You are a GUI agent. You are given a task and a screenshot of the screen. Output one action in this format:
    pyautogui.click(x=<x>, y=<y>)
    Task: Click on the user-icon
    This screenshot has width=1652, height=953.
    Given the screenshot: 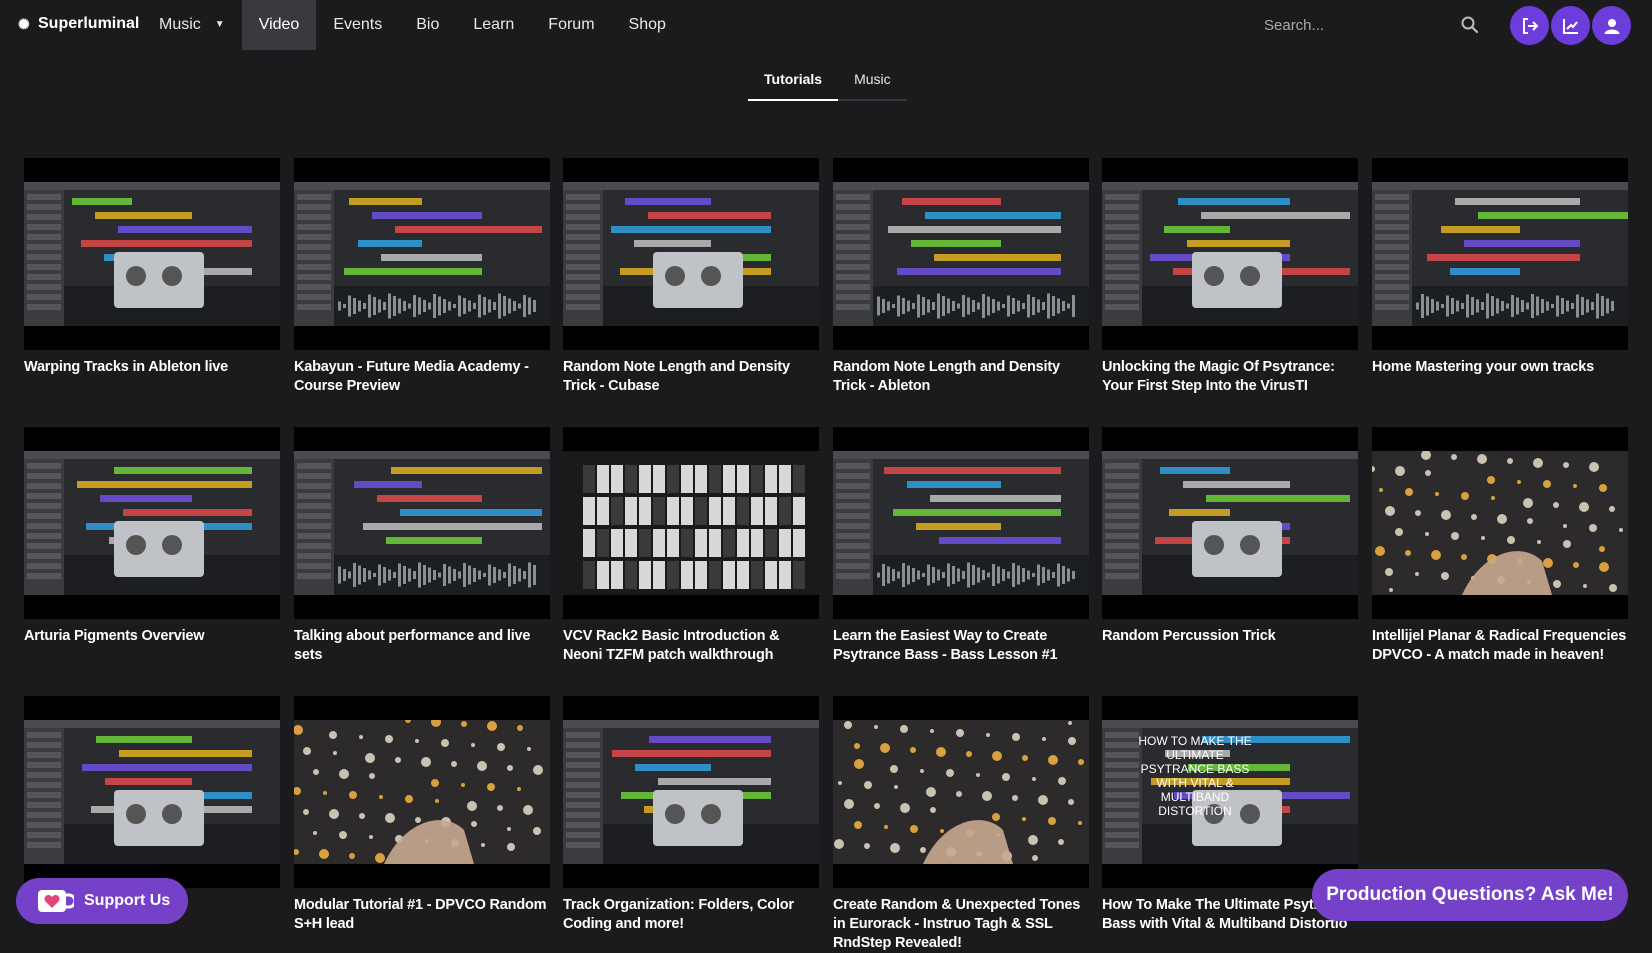 What is the action you would take?
    pyautogui.click(x=1611, y=26)
    